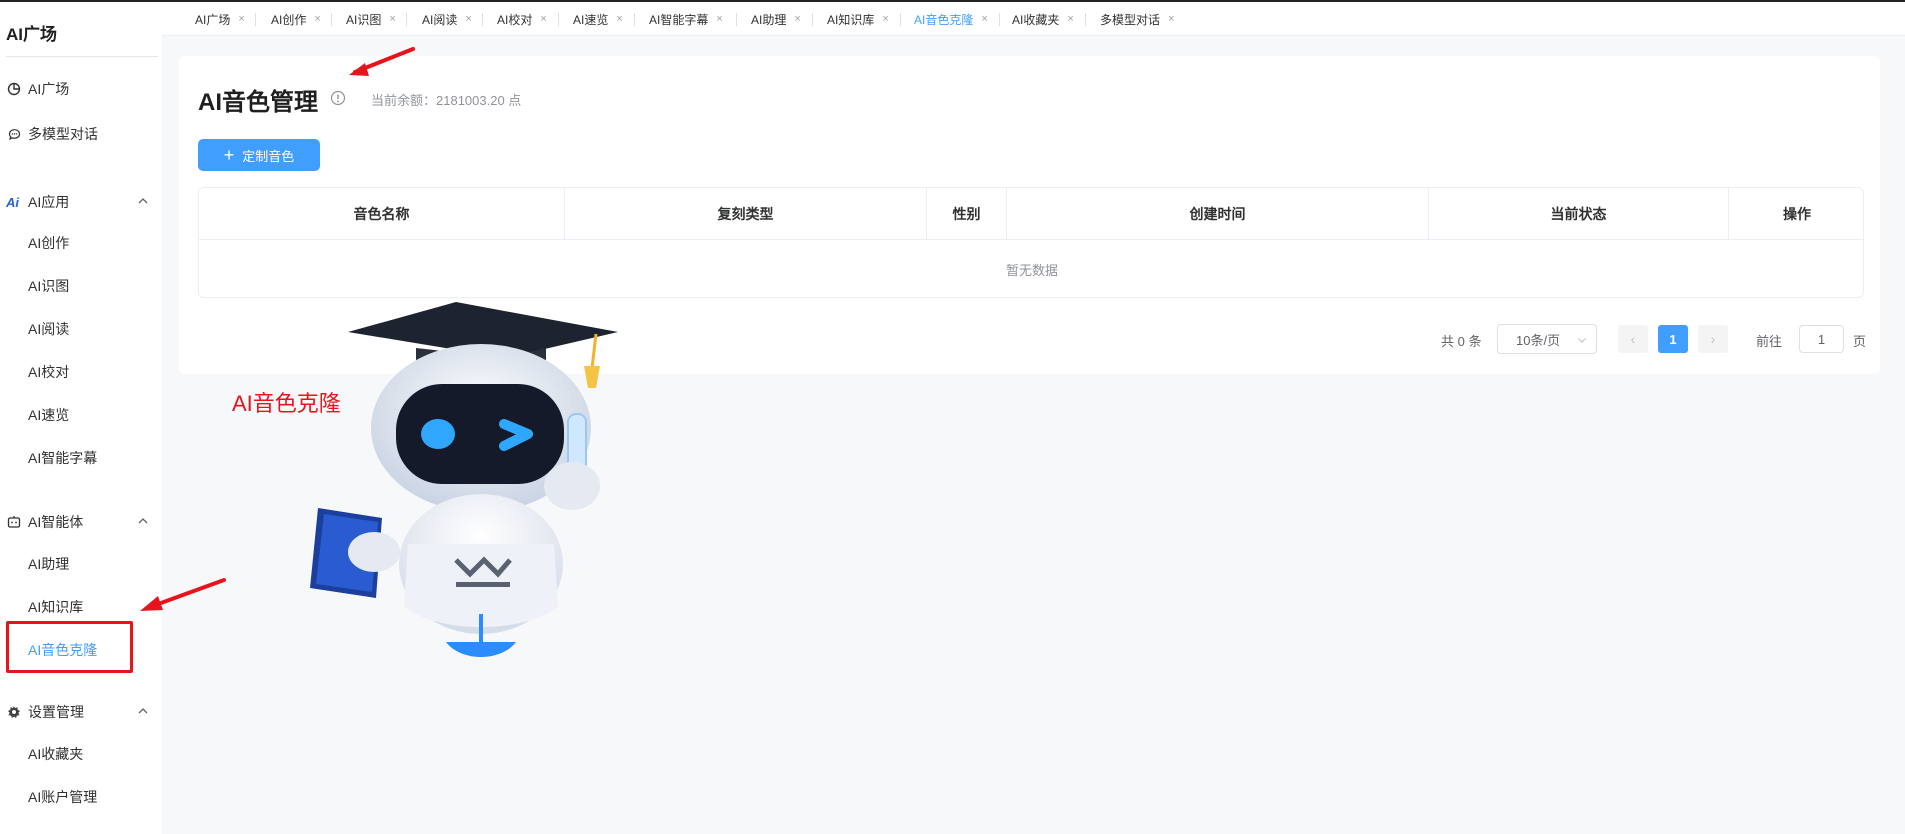 The height and width of the screenshot is (834, 1905). I want to click on column-header-actions: 操作, so click(1796, 214).